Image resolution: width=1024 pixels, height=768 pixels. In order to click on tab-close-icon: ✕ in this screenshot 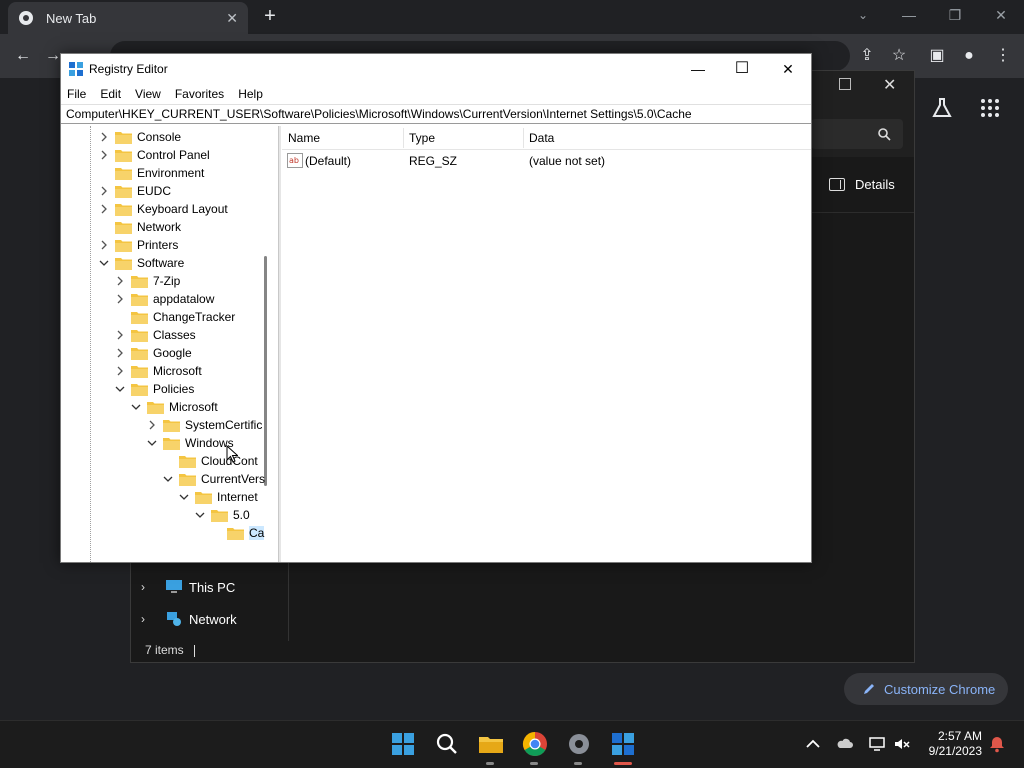, I will do `click(232, 18)`.